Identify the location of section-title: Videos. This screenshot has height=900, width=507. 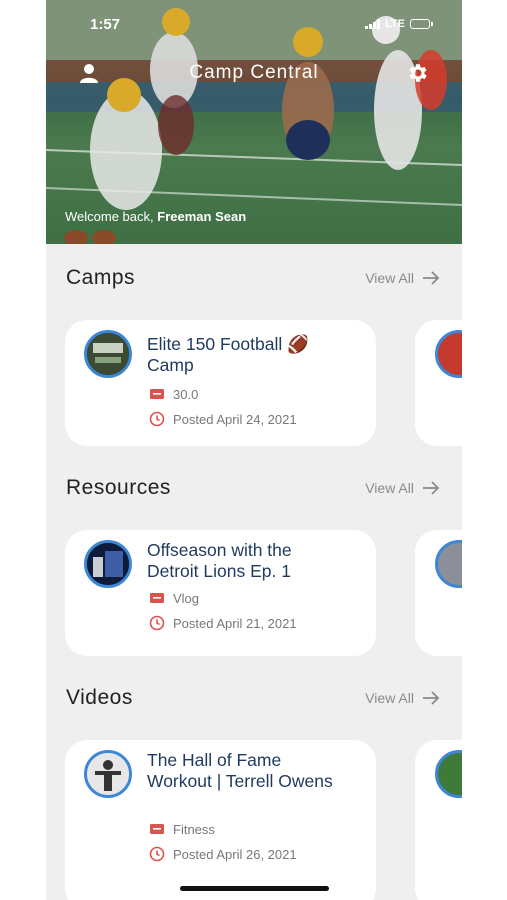
(99, 697).